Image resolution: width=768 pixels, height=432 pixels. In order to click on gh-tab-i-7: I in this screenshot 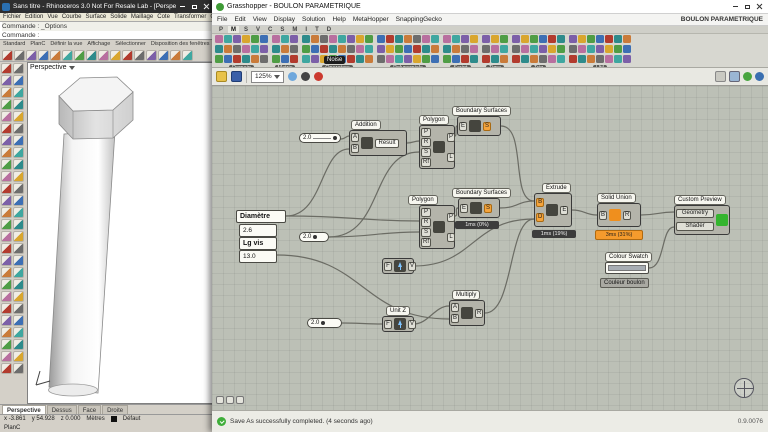, I will do `click(306, 29)`.